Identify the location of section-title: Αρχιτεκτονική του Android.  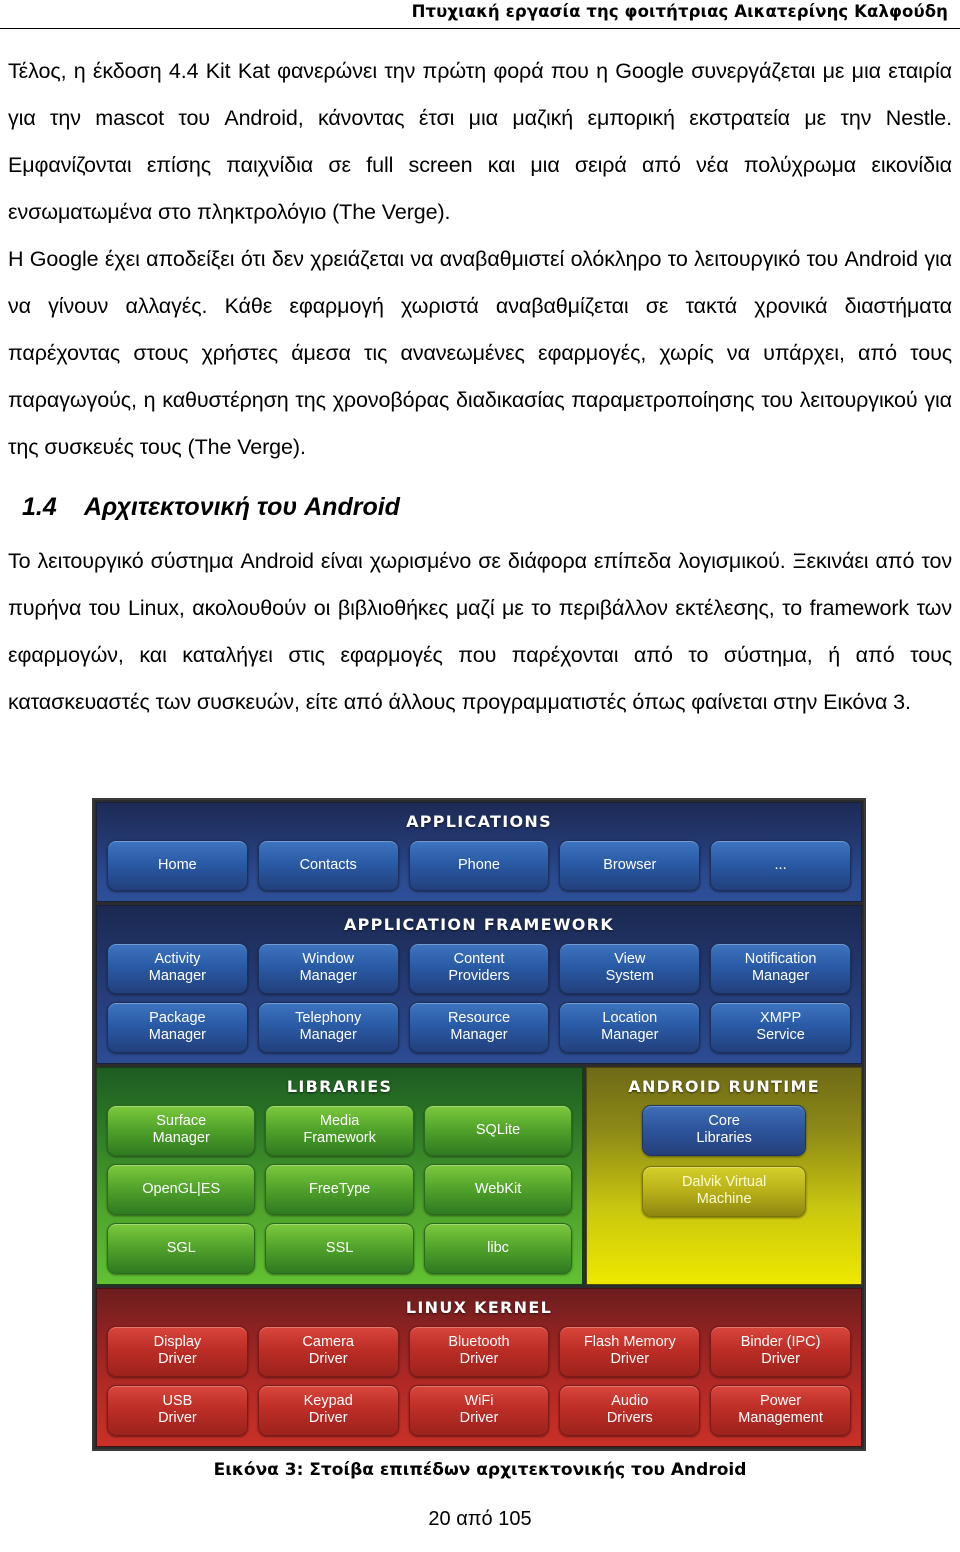
(242, 507).